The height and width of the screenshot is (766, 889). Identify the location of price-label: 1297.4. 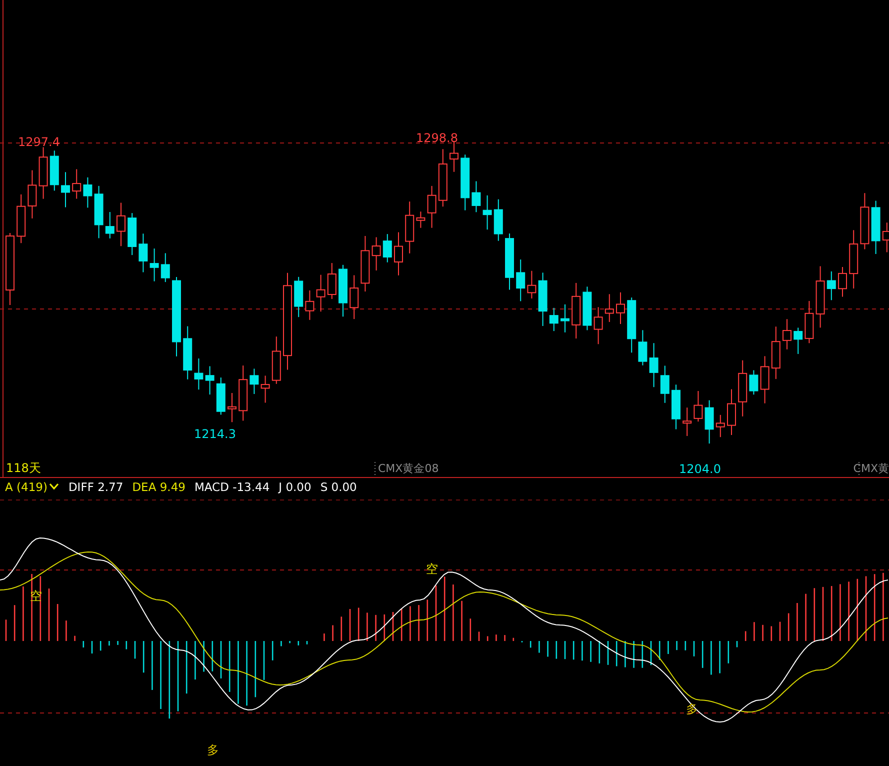
(39, 142).